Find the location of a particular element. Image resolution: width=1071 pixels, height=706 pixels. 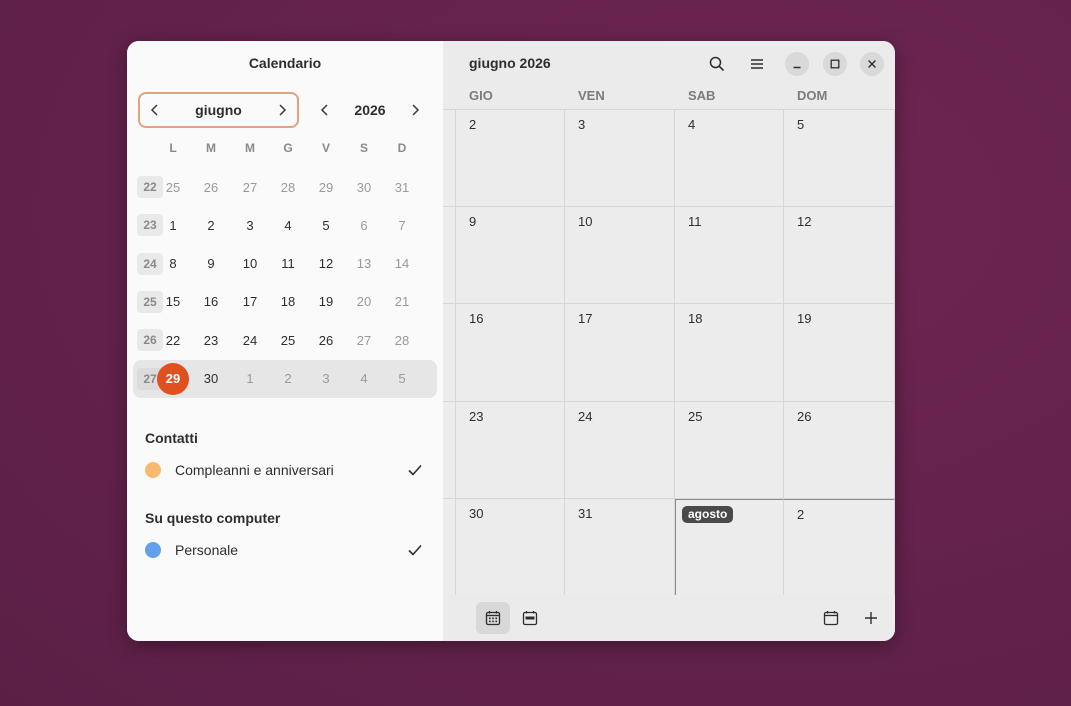

day-cell: 19 is located at coordinates (326, 302).